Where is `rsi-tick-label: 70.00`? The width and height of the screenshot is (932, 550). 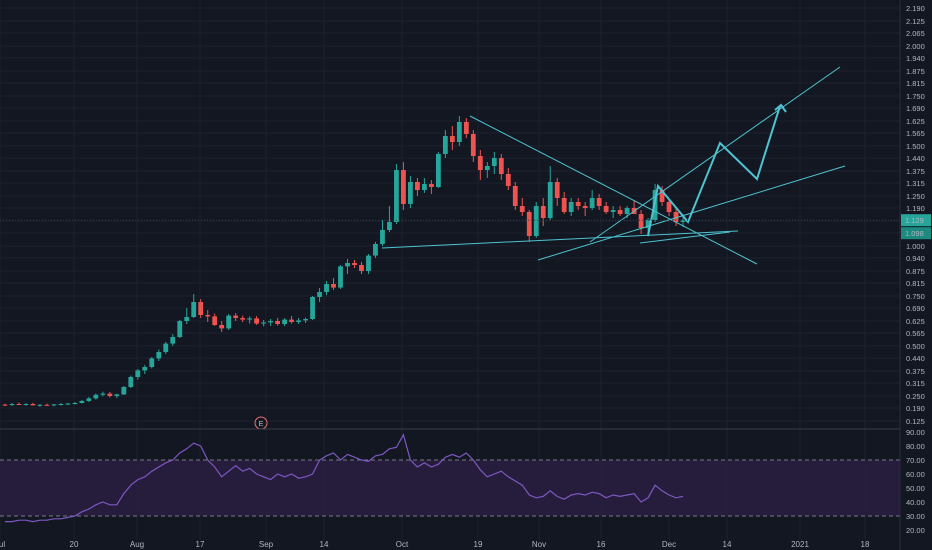 rsi-tick-label: 70.00 is located at coordinates (915, 460).